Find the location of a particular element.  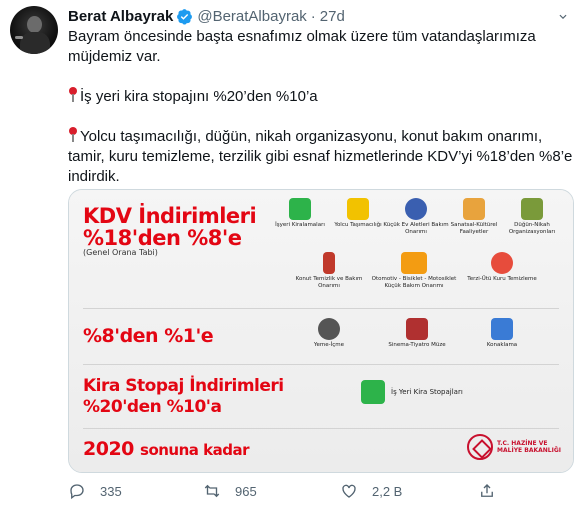

like-count: 2,2 B is located at coordinates (387, 491).